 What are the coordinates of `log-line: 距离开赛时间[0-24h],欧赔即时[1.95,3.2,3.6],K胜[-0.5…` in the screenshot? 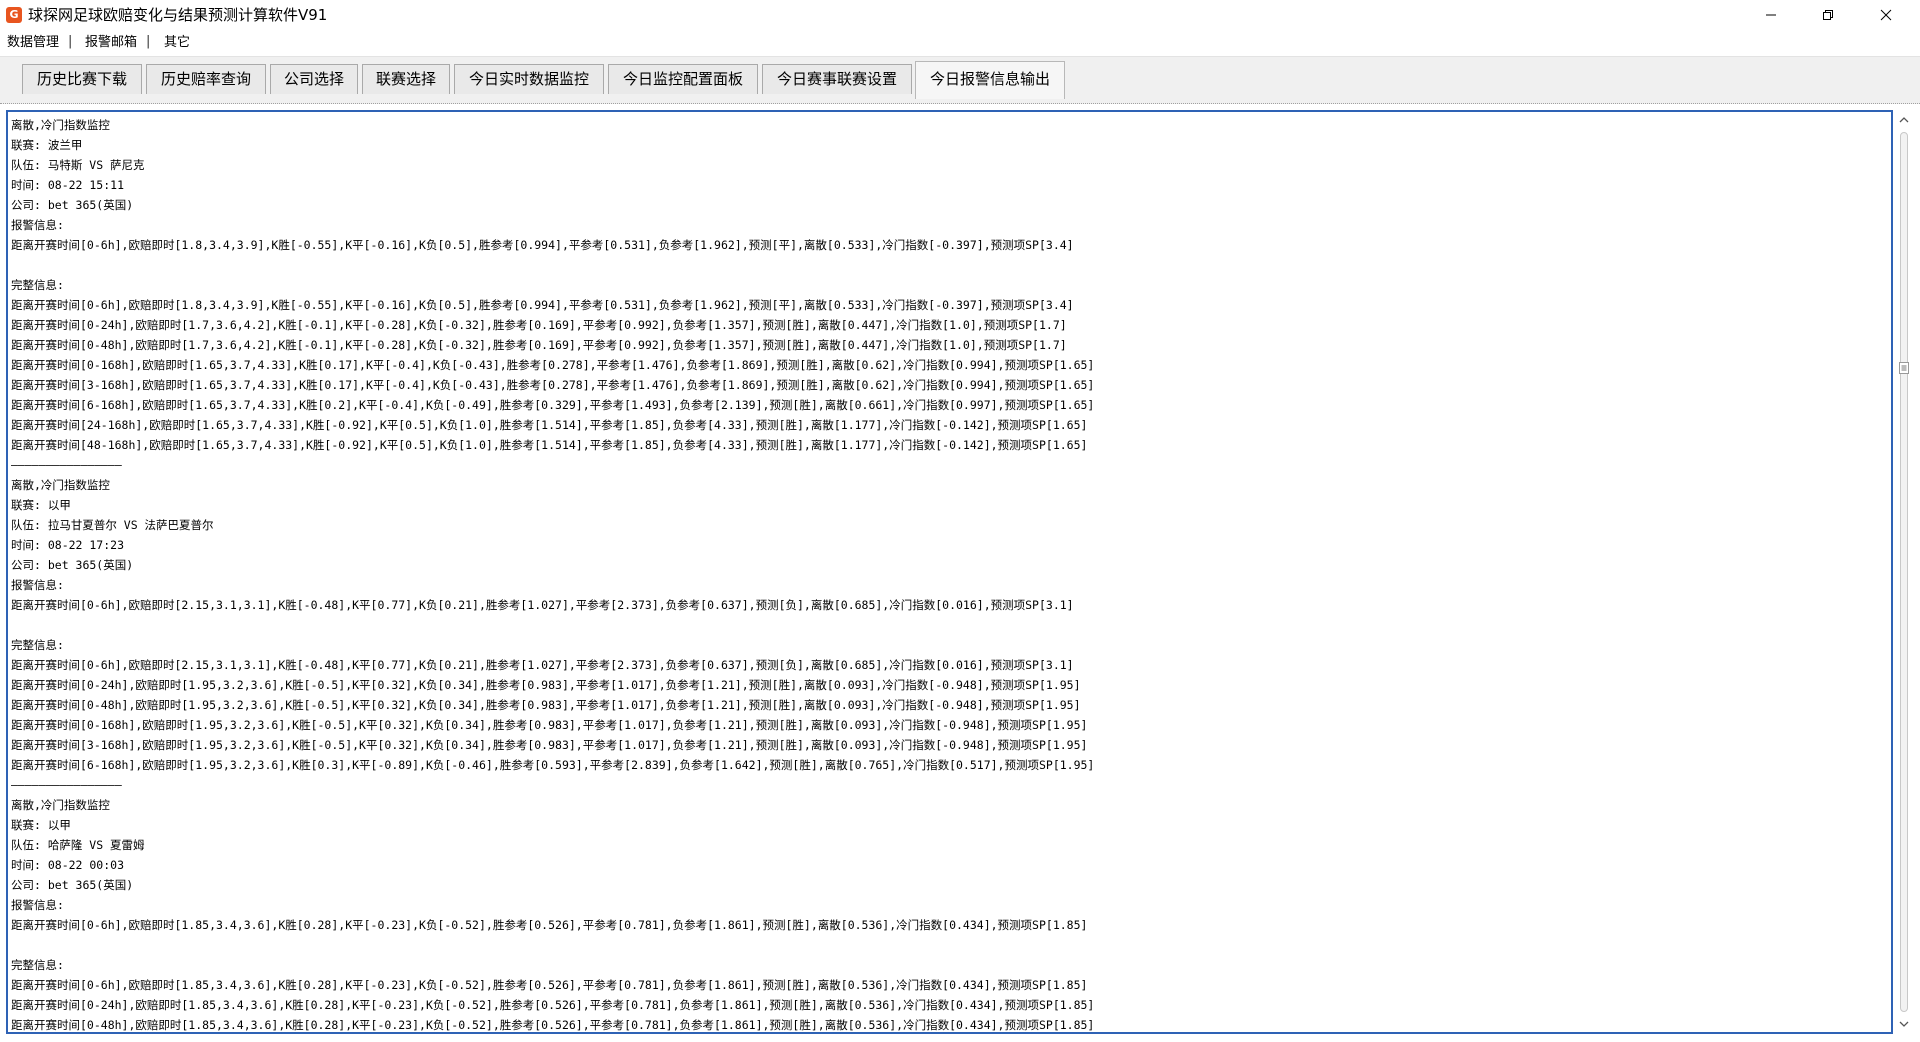 It's located at (546, 685).